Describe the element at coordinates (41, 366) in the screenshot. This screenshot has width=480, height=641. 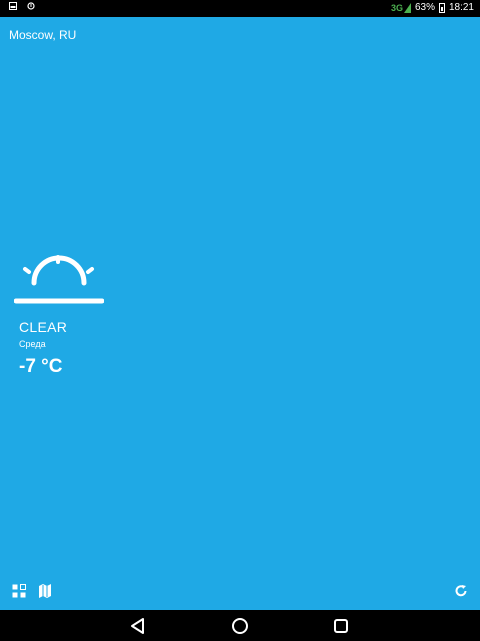
I see `temperature-value: -7 °C` at that location.